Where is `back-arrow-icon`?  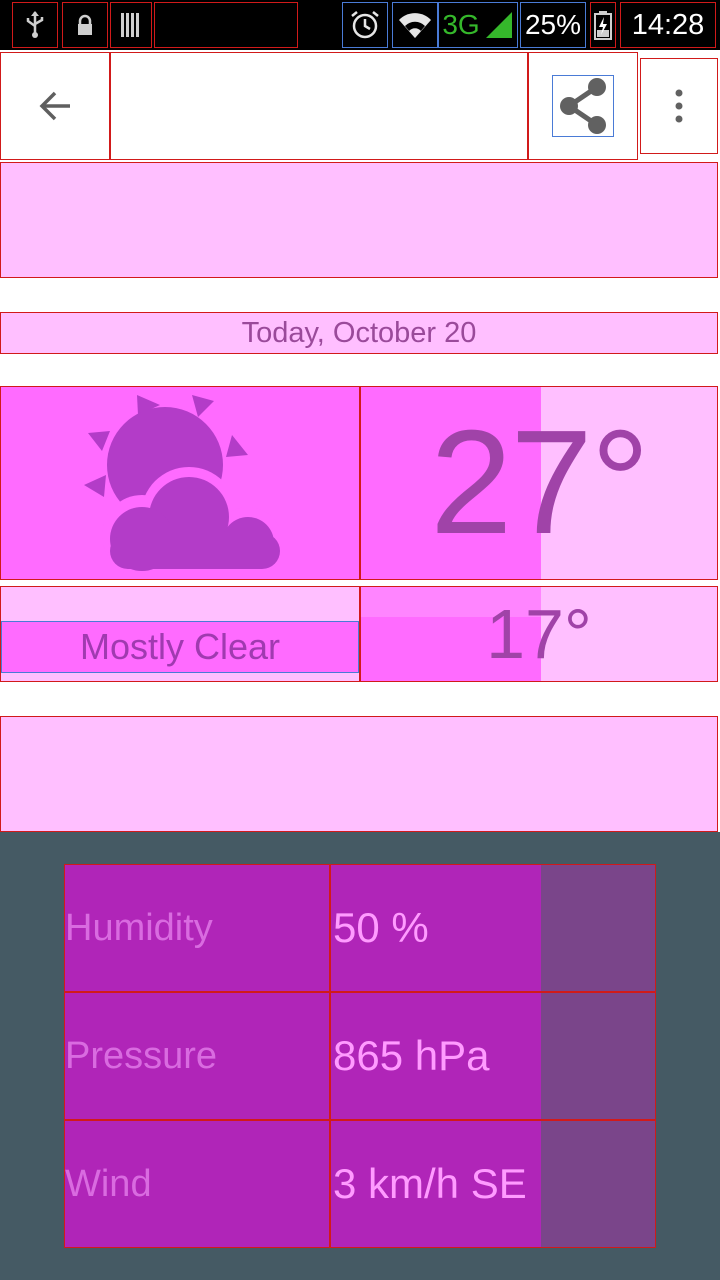
back-arrow-icon is located at coordinates (54, 106).